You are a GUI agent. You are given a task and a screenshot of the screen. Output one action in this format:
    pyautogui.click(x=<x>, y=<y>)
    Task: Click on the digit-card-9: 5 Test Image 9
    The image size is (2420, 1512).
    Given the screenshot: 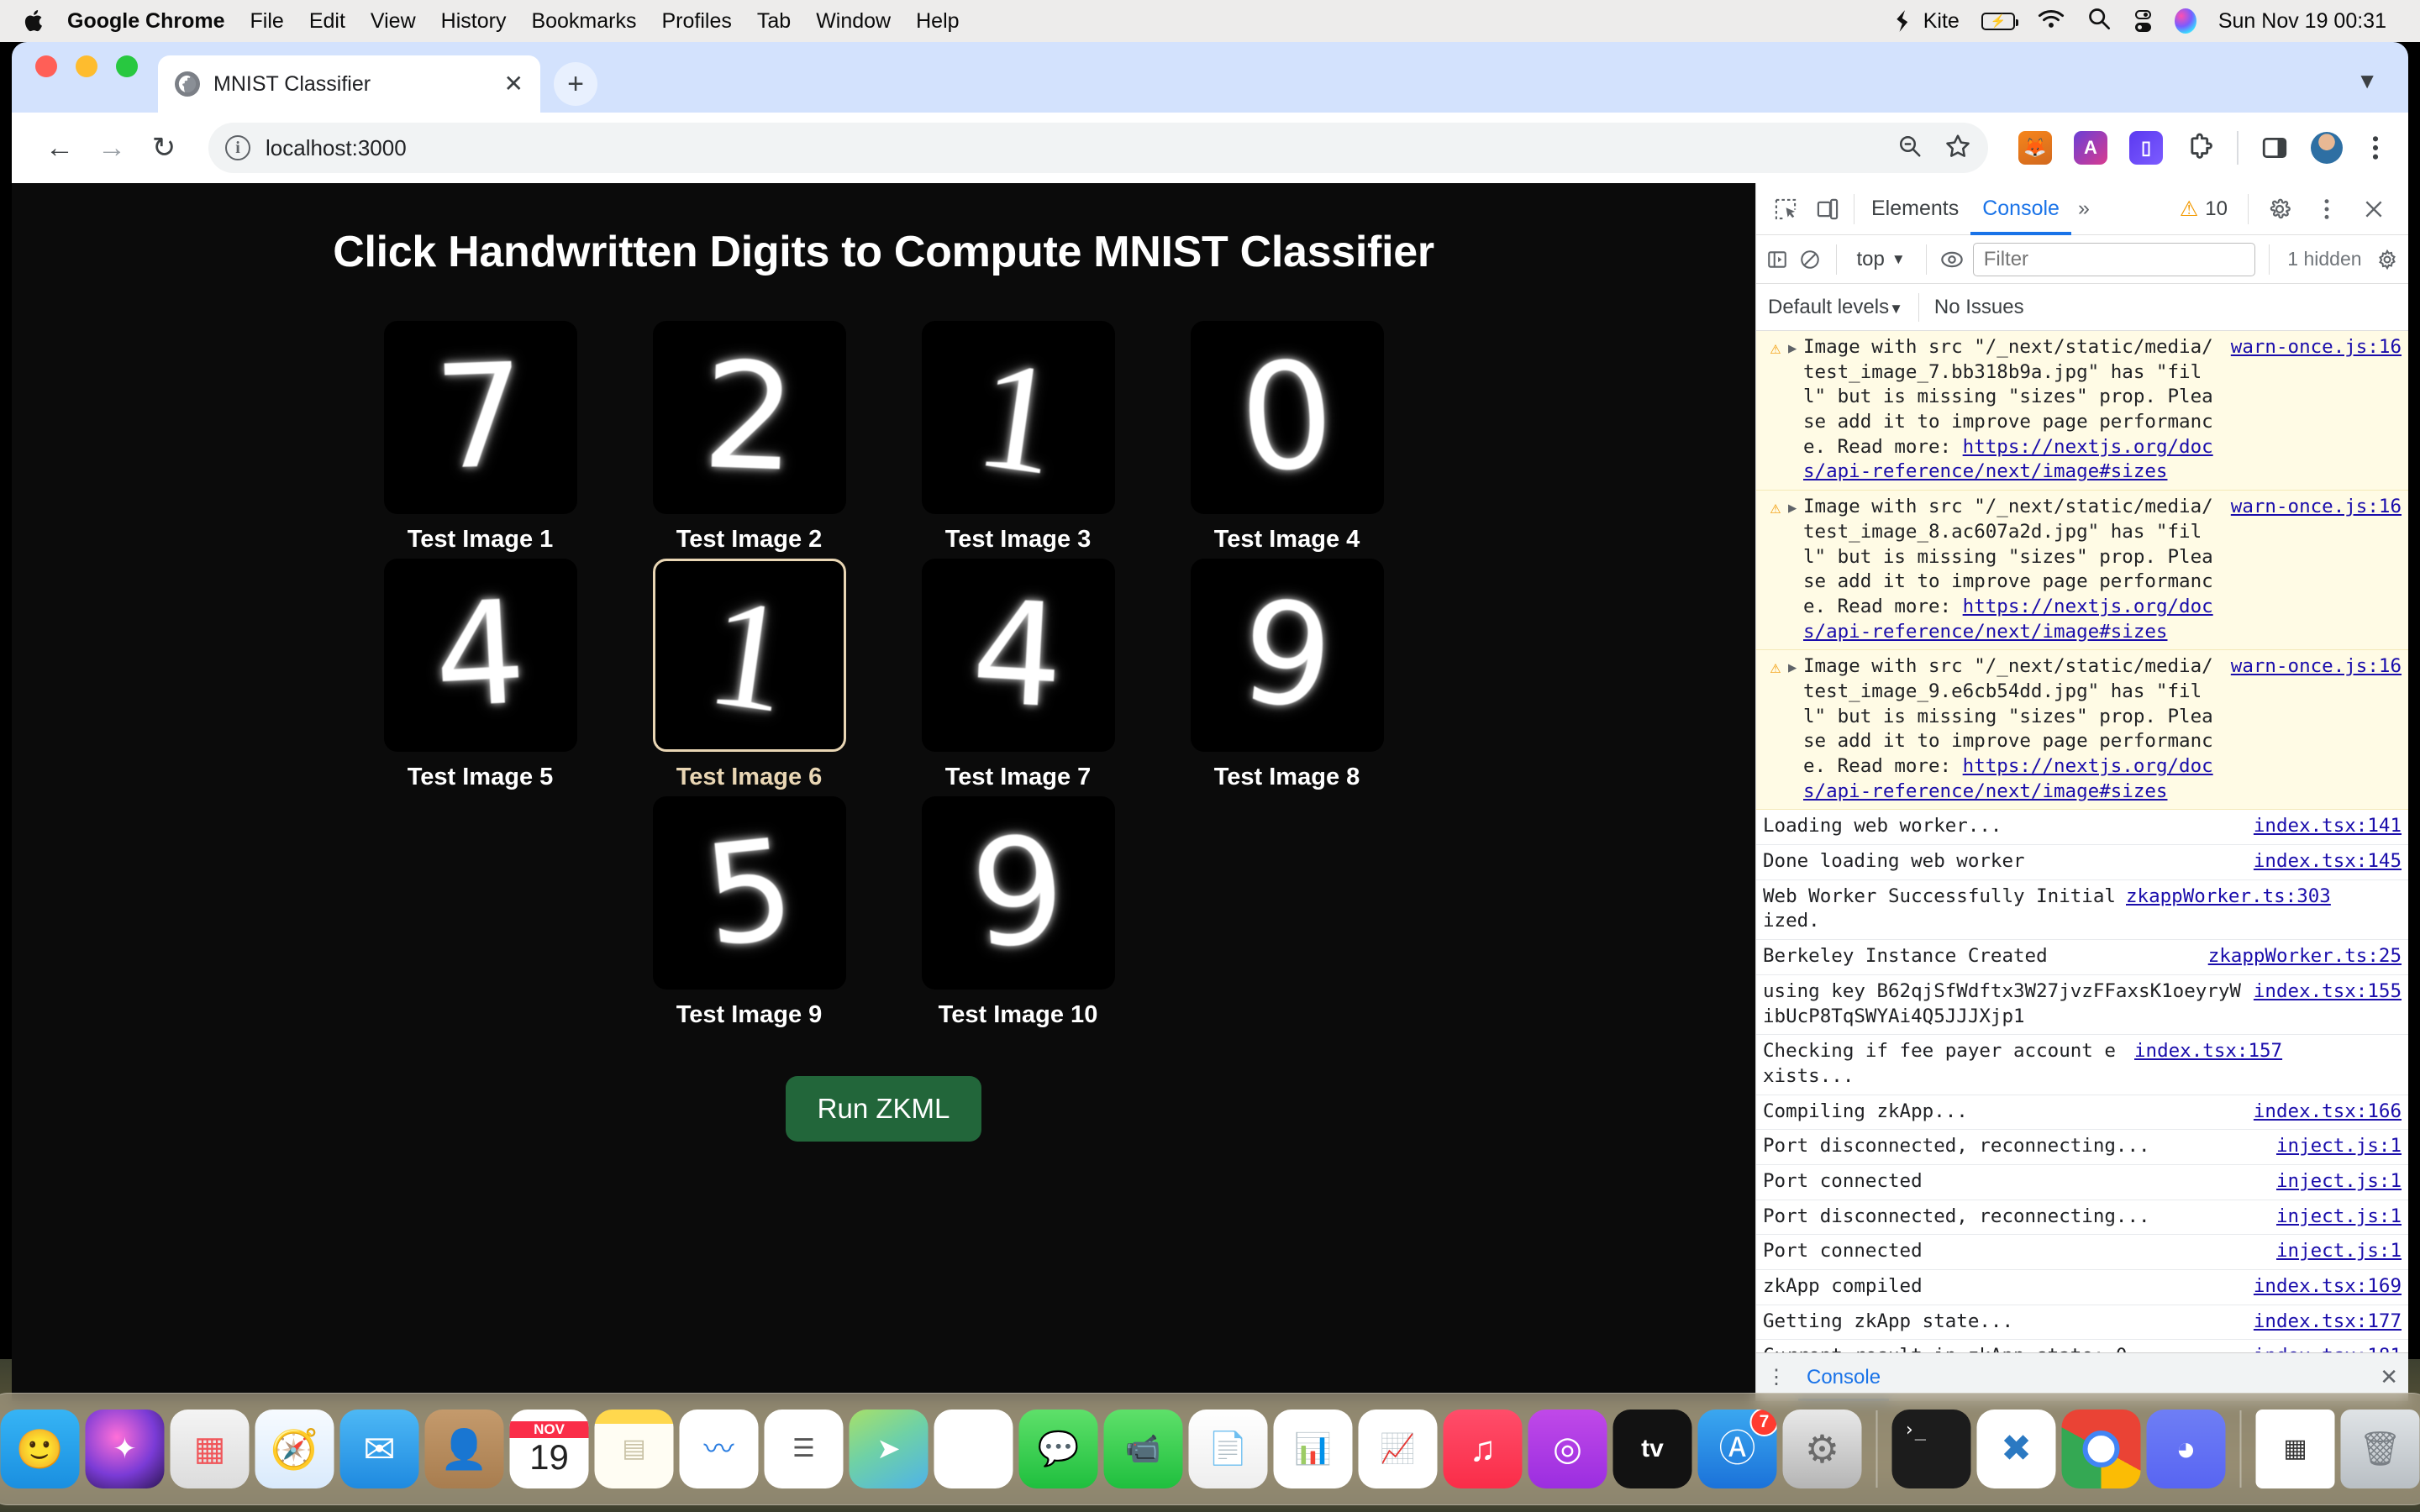 What is the action you would take?
    pyautogui.click(x=749, y=912)
    